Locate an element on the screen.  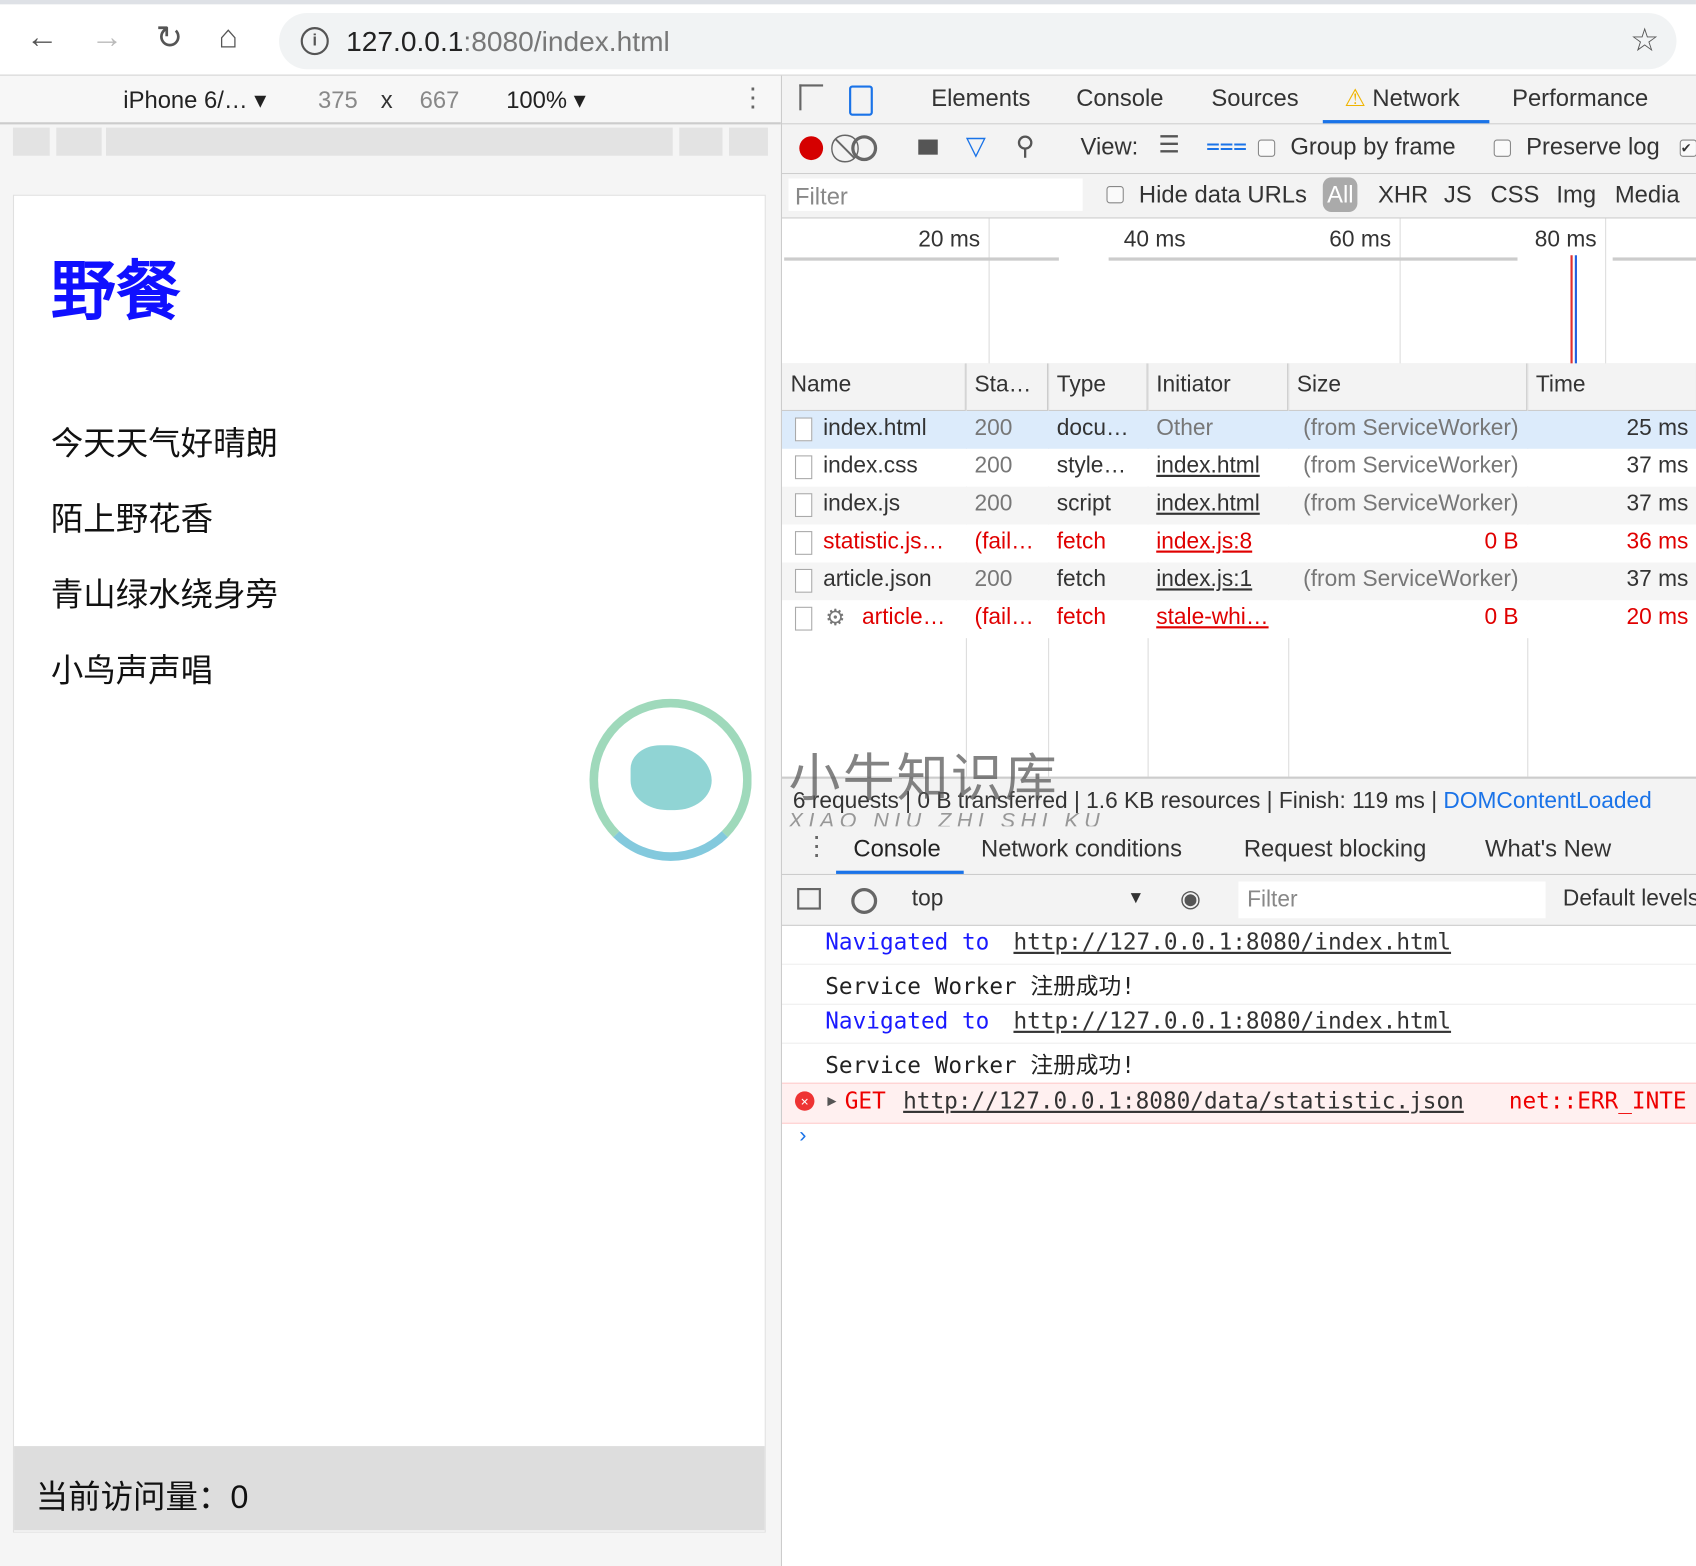
cell-type: fetch is located at coordinates (1081, 617).